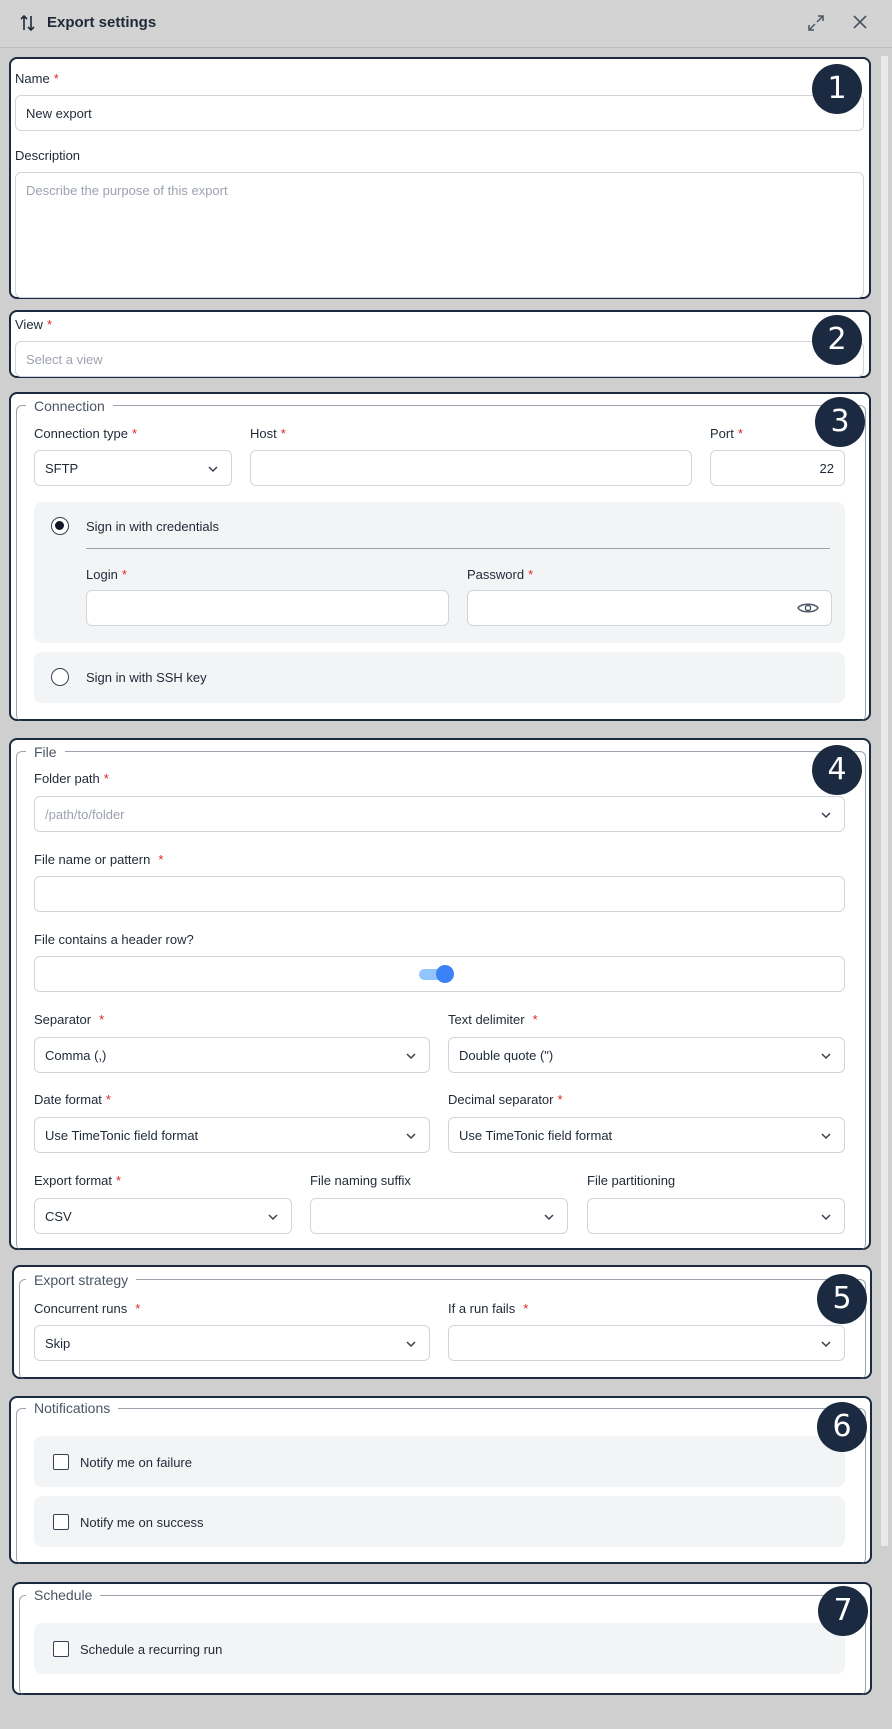 Image resolution: width=892 pixels, height=1729 pixels. I want to click on connection-type-select: SFTP, so click(133, 468).